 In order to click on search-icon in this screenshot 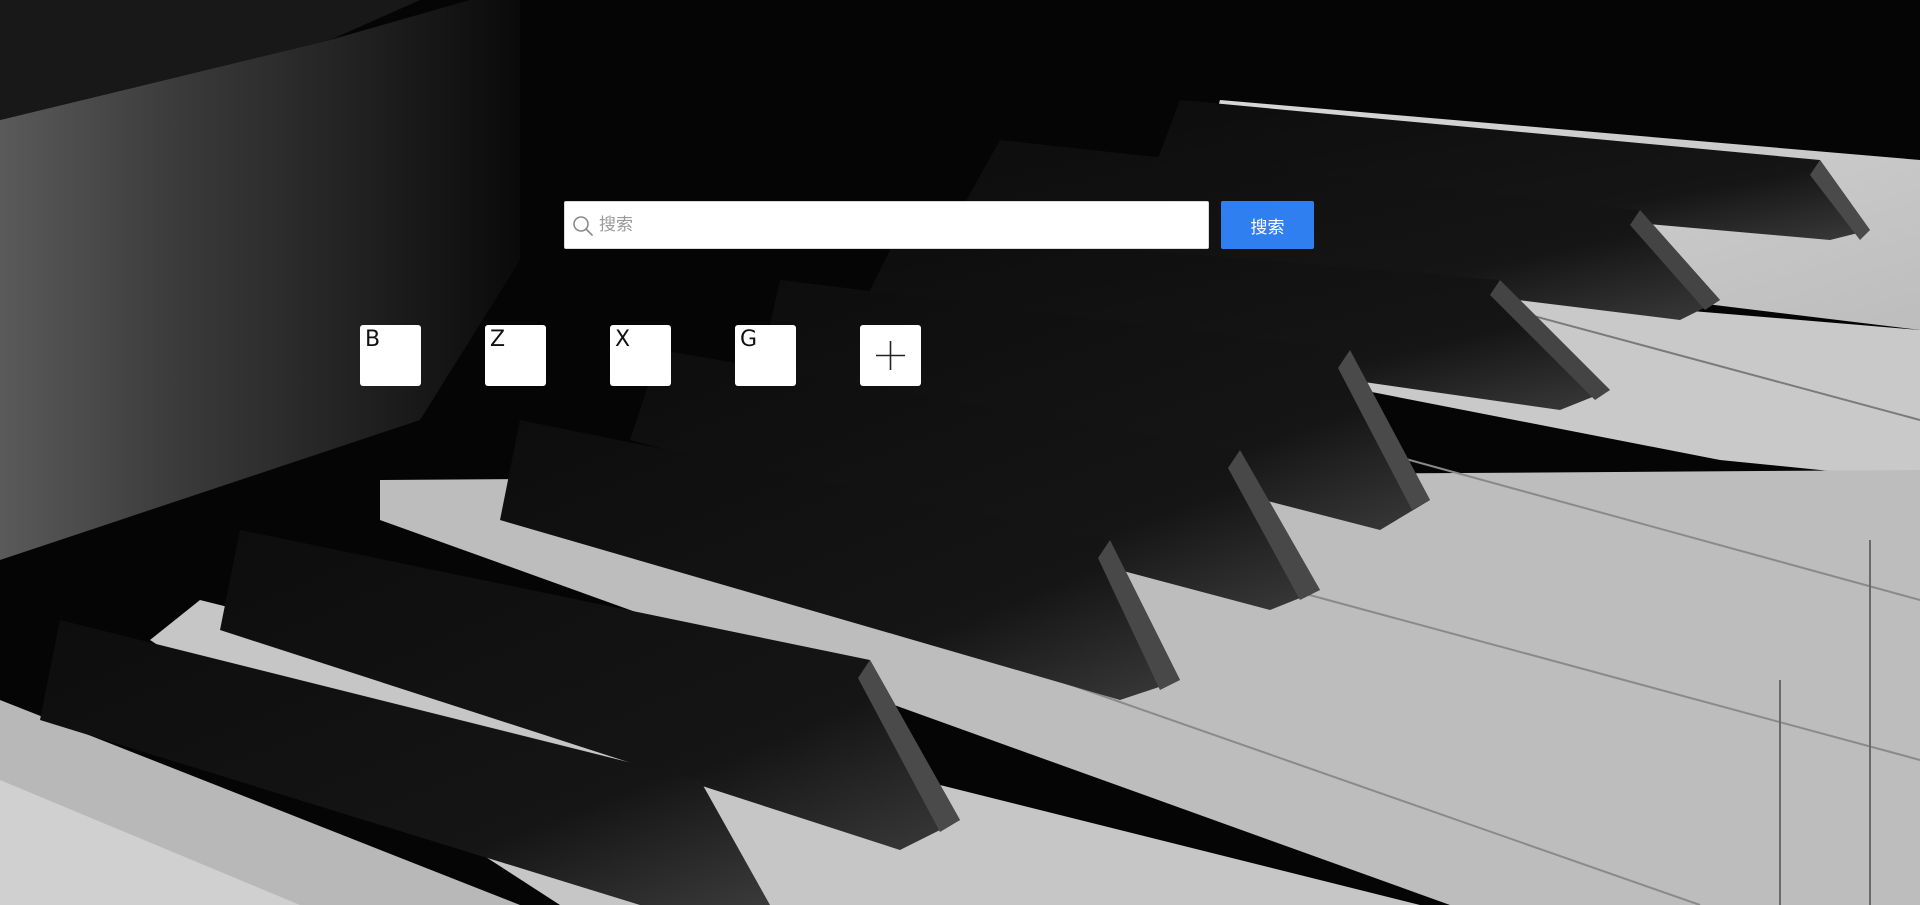, I will do `click(583, 226)`.